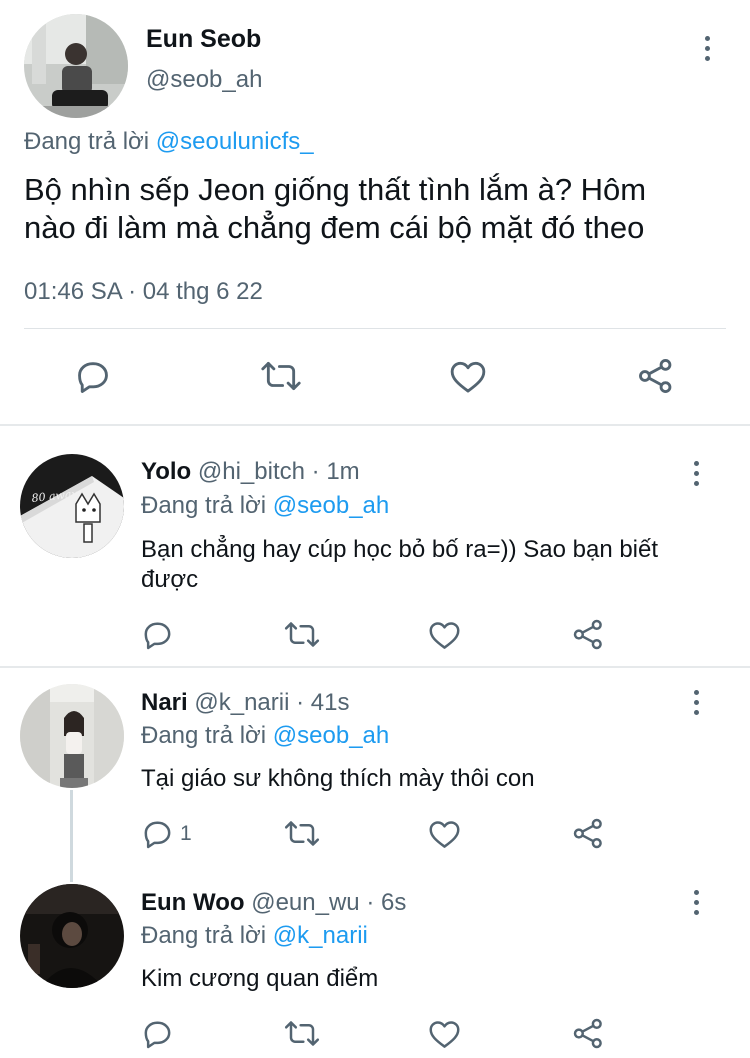 This screenshot has height=1058, width=750. Describe the element at coordinates (170, 579) in the screenshot. I see `reply-text-line-2: được` at that location.